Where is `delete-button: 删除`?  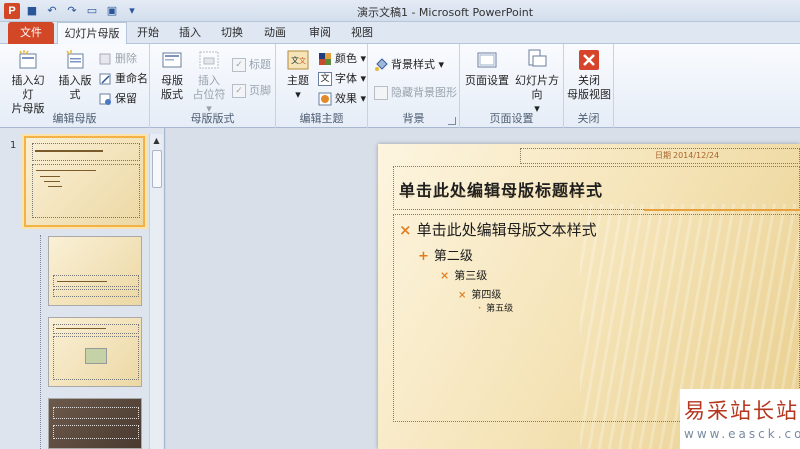 delete-button: 删除 is located at coordinates (117, 59).